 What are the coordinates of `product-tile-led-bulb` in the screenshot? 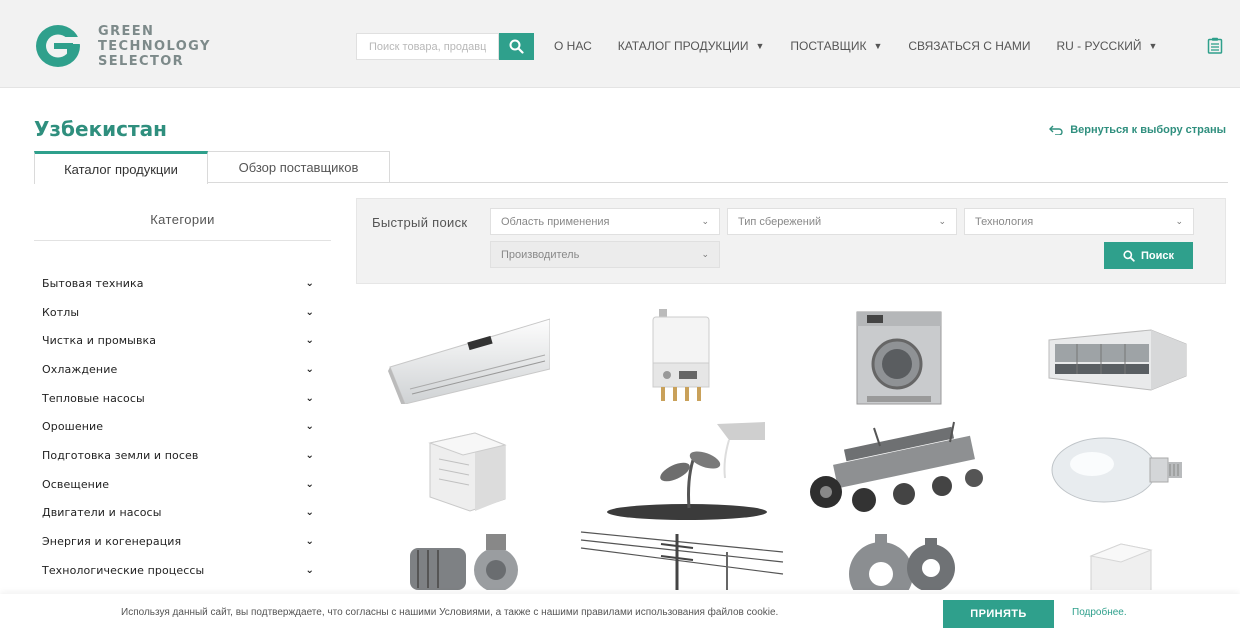 It's located at (1115, 469).